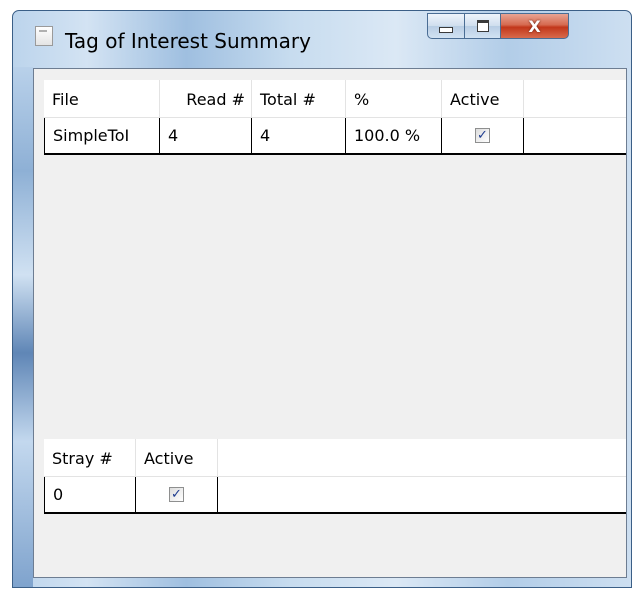 This screenshot has width=634, height=592. I want to click on stray-table: Stray # Active 0 ✓, so click(335, 476).